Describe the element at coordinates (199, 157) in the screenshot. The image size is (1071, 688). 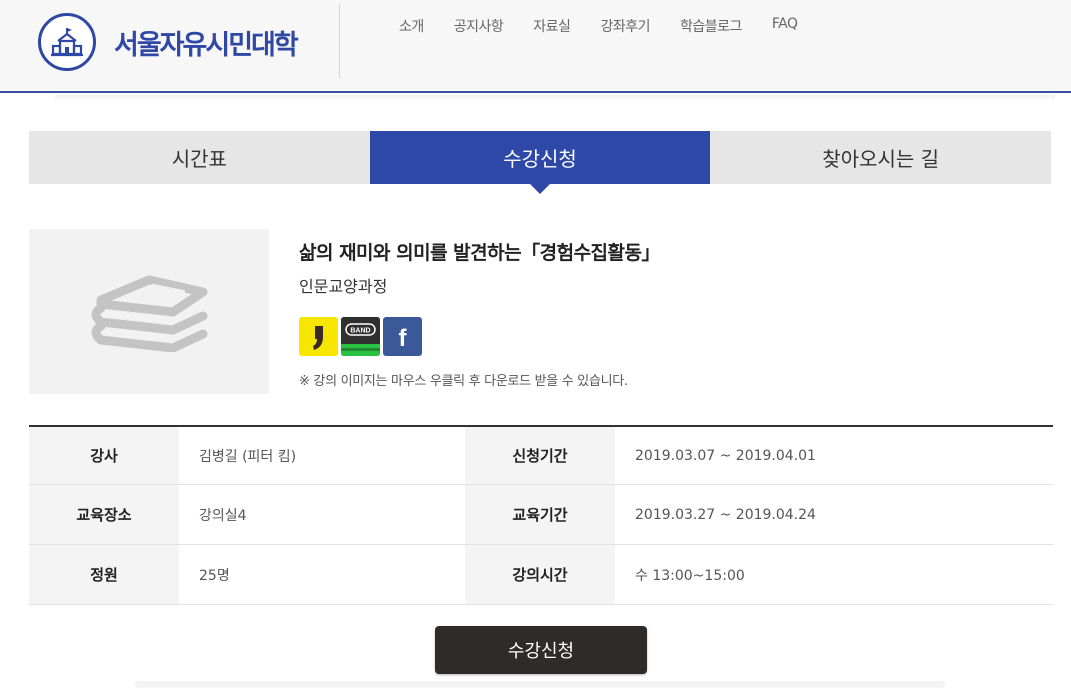
I see `tab-timetable: 시간표` at that location.